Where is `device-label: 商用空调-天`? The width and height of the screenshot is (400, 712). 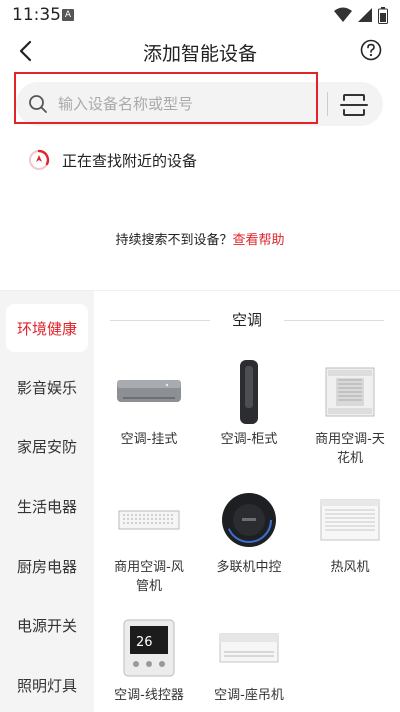
device-label: 商用空调-天 is located at coordinates (350, 439).